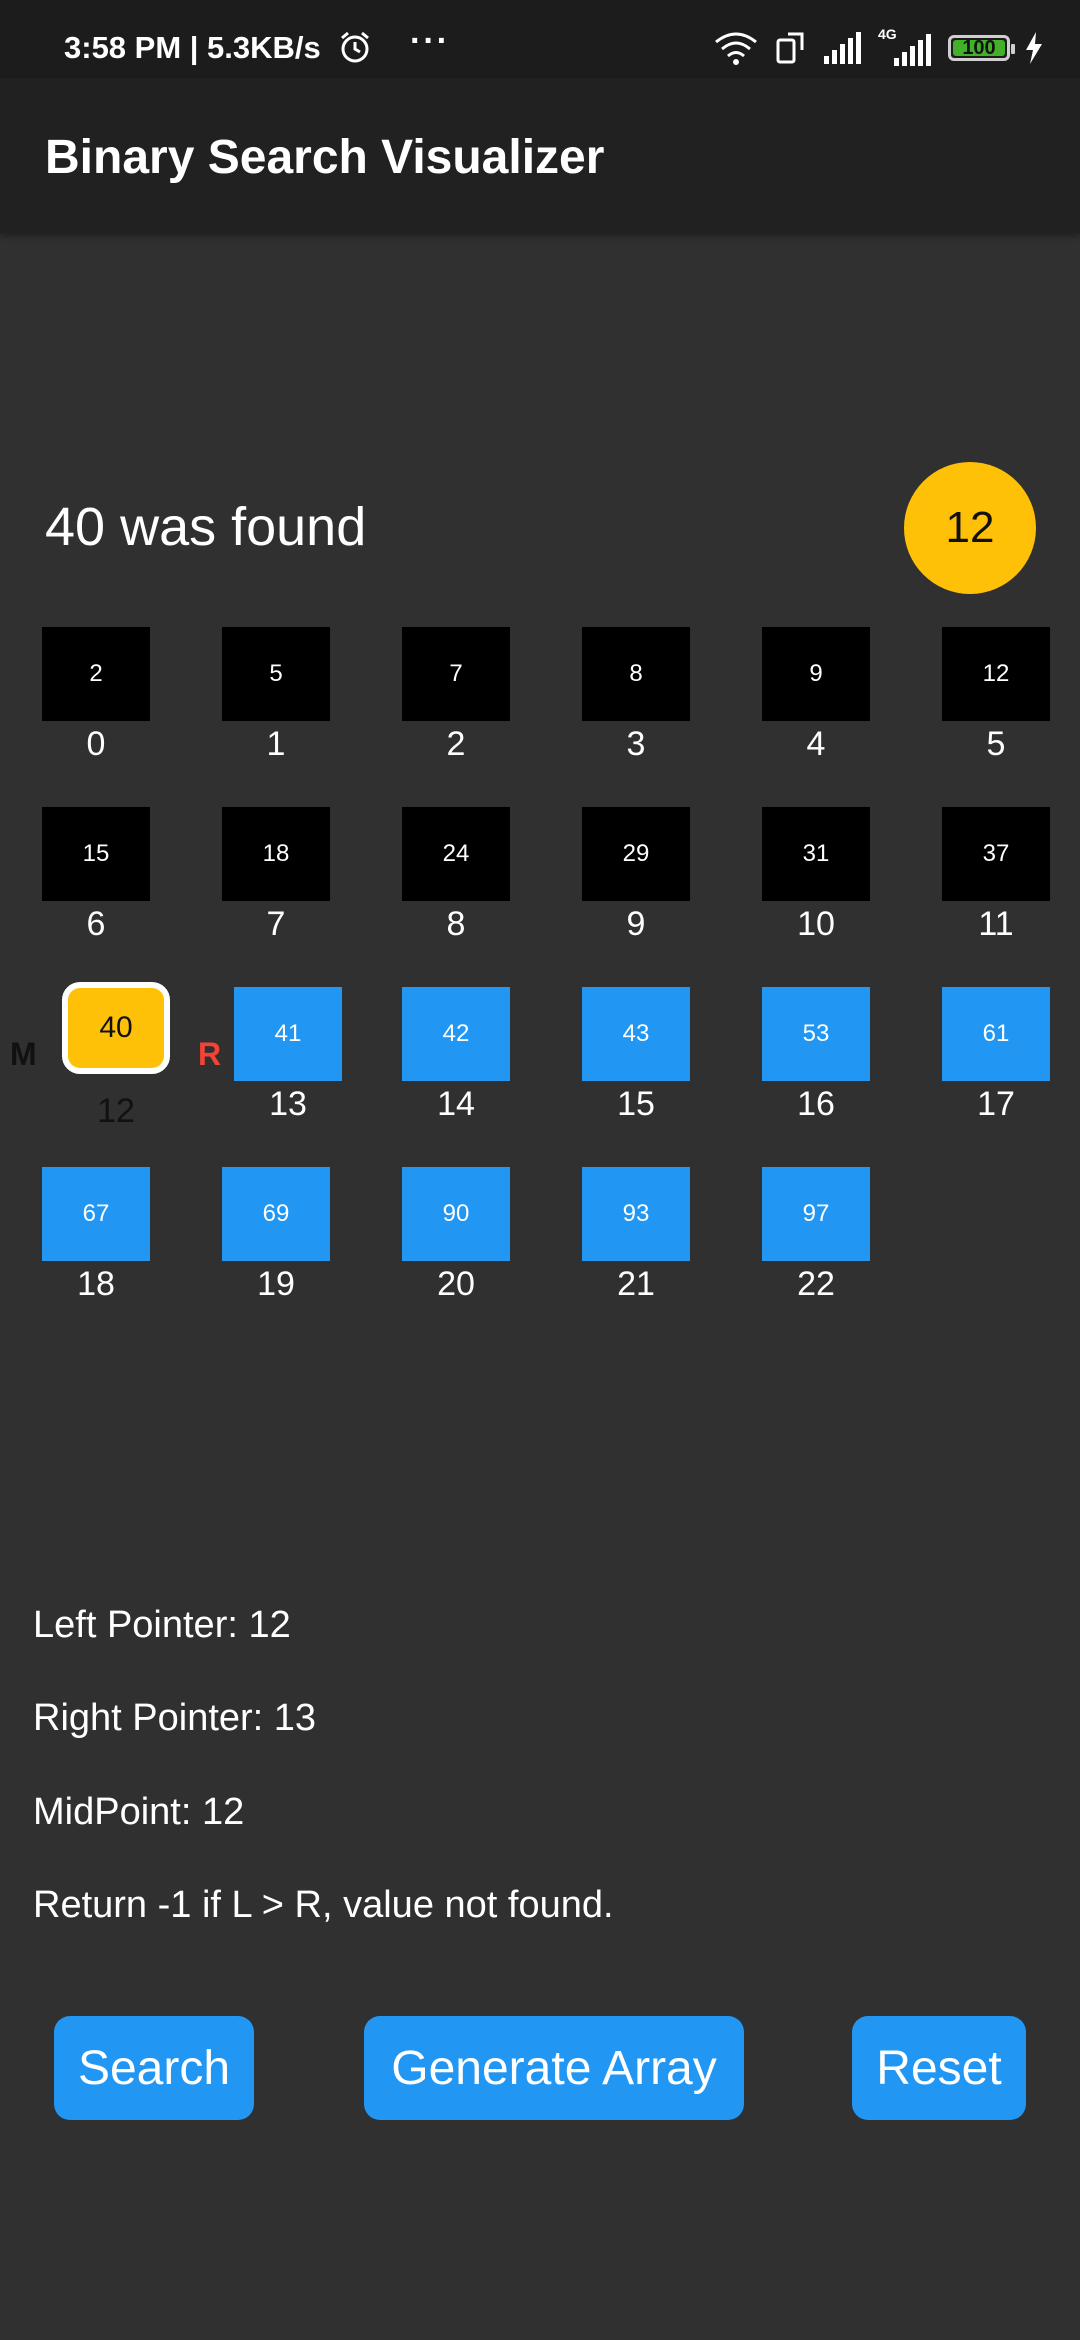 The width and height of the screenshot is (1080, 2340). Describe the element at coordinates (816, 1104) in the screenshot. I see `array-index: 16` at that location.